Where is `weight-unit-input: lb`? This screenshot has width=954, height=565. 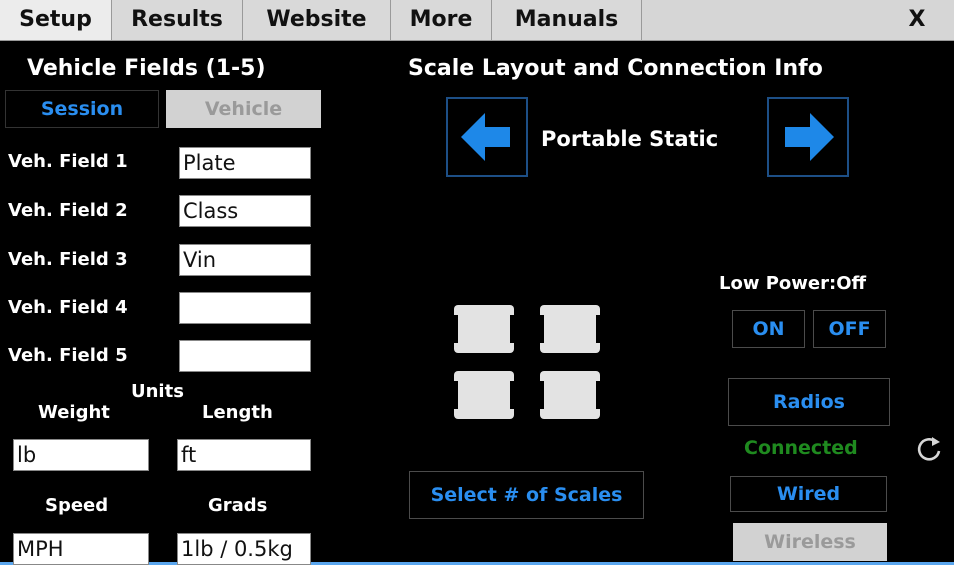
weight-unit-input: lb is located at coordinates (81, 455).